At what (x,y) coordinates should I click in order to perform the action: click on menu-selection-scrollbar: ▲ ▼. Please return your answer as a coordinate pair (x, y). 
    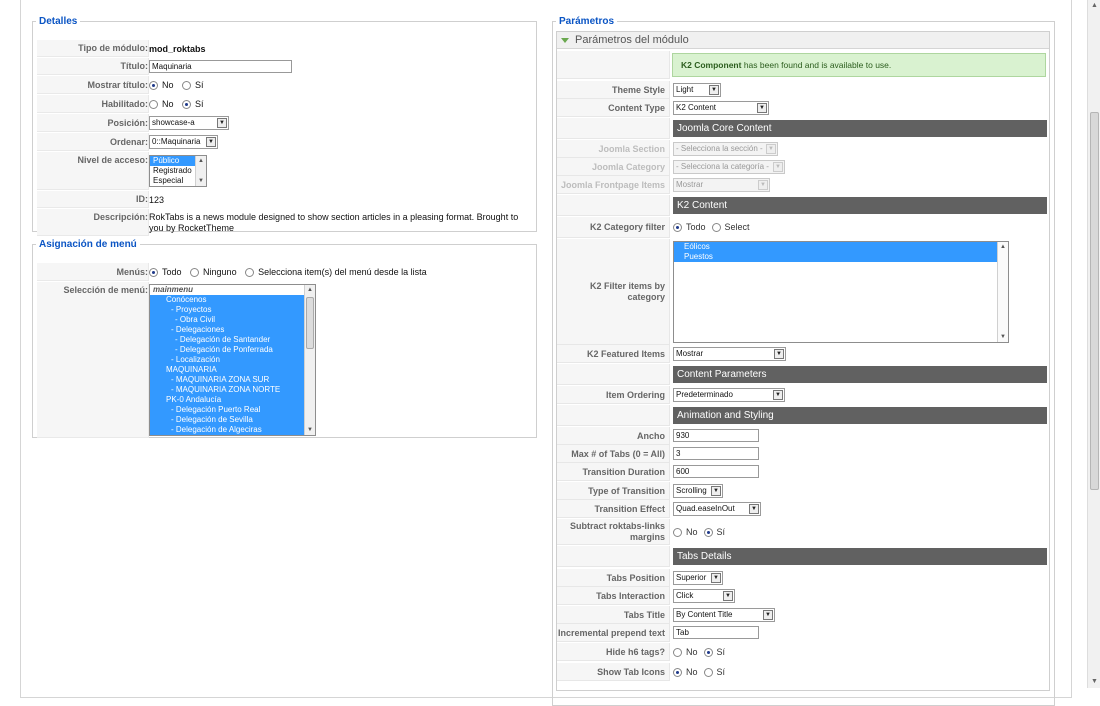
    Looking at the image, I should click on (309, 360).